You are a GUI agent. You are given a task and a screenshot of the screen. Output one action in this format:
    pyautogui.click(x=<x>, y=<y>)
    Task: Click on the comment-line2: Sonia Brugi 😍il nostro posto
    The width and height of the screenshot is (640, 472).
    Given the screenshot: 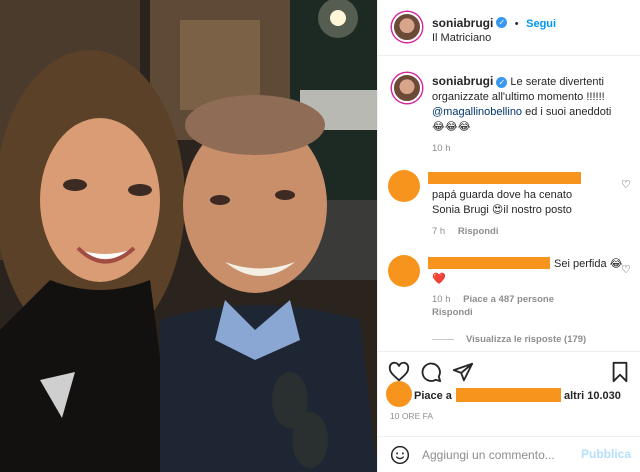 What is the action you would take?
    pyautogui.click(x=502, y=210)
    